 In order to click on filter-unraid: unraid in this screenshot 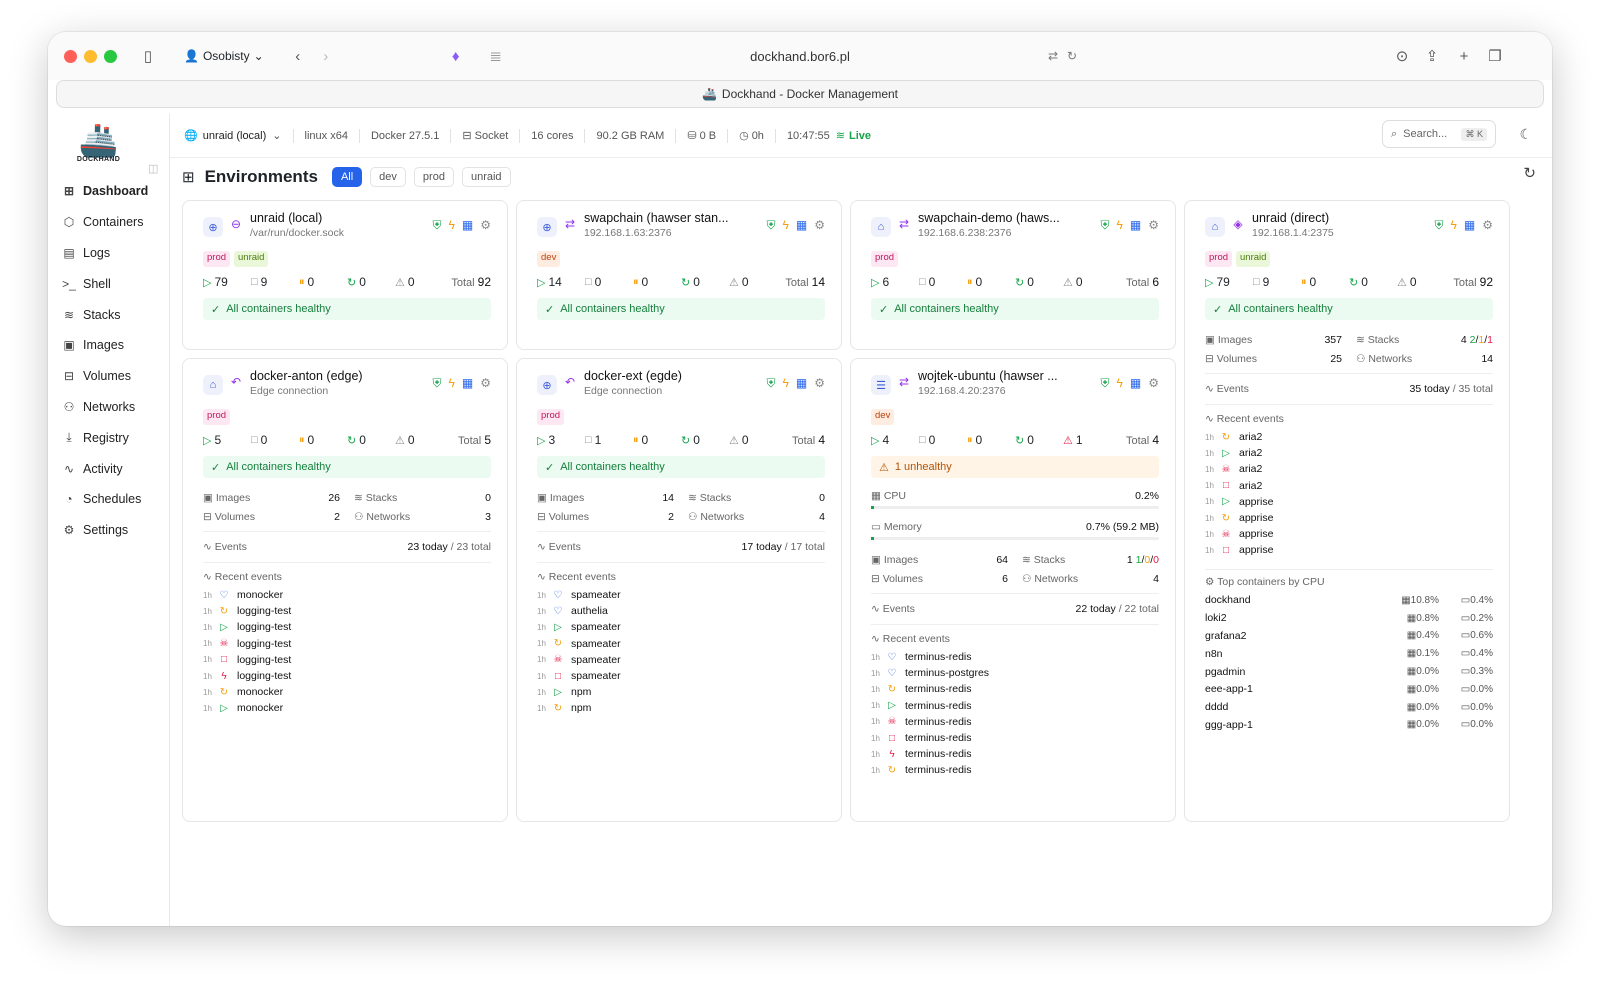, I will do `click(486, 177)`.